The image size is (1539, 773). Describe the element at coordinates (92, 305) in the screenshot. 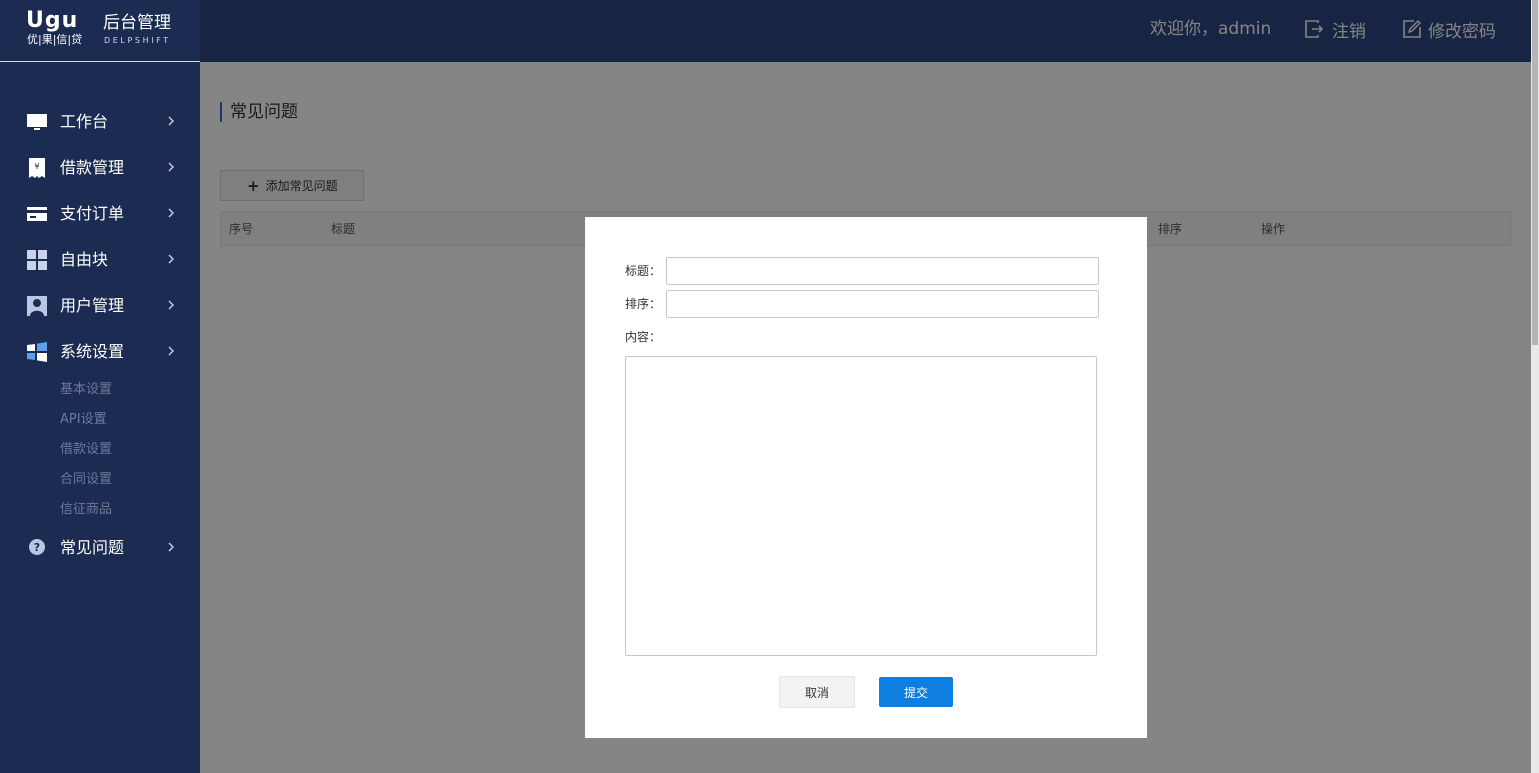

I see `sidebar-item-label: 用户管理` at that location.